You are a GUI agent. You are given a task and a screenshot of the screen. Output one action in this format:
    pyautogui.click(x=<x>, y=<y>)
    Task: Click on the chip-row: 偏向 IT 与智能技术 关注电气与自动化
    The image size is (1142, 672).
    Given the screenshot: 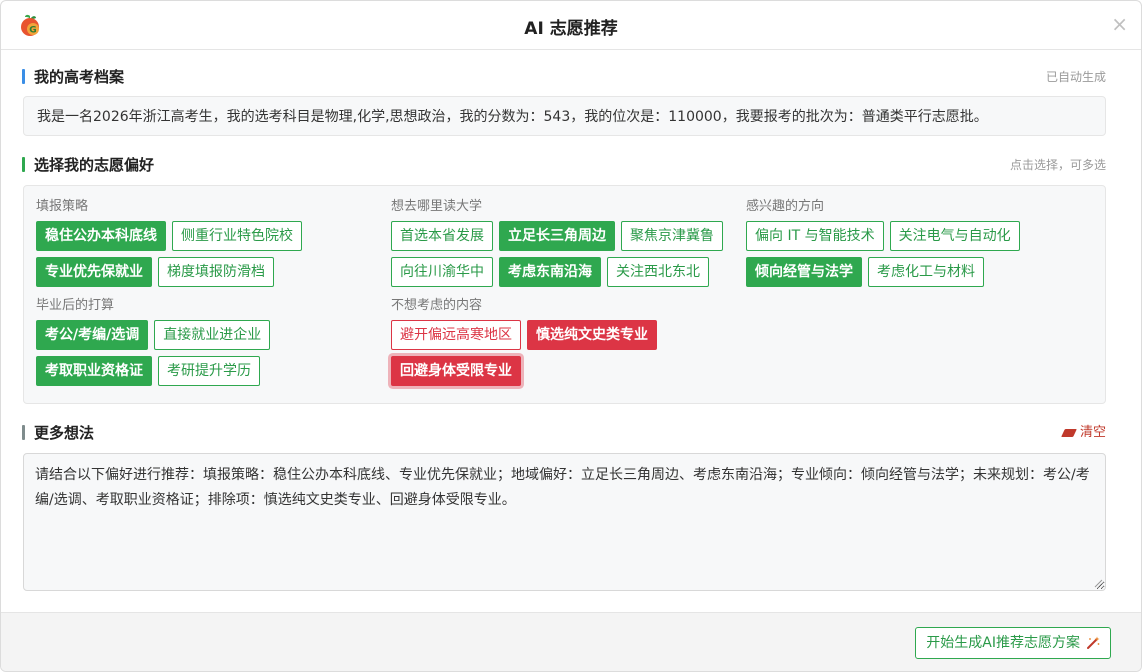 What is the action you would take?
    pyautogui.click(x=883, y=236)
    